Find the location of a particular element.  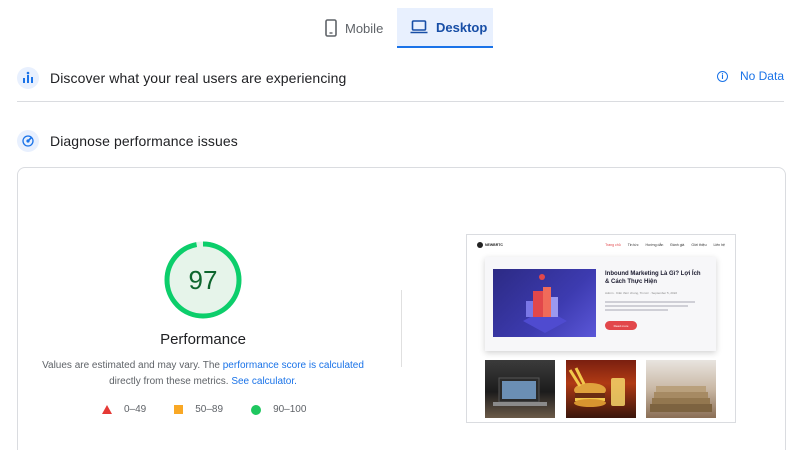

thumb-tile-money is located at coordinates (681, 389).